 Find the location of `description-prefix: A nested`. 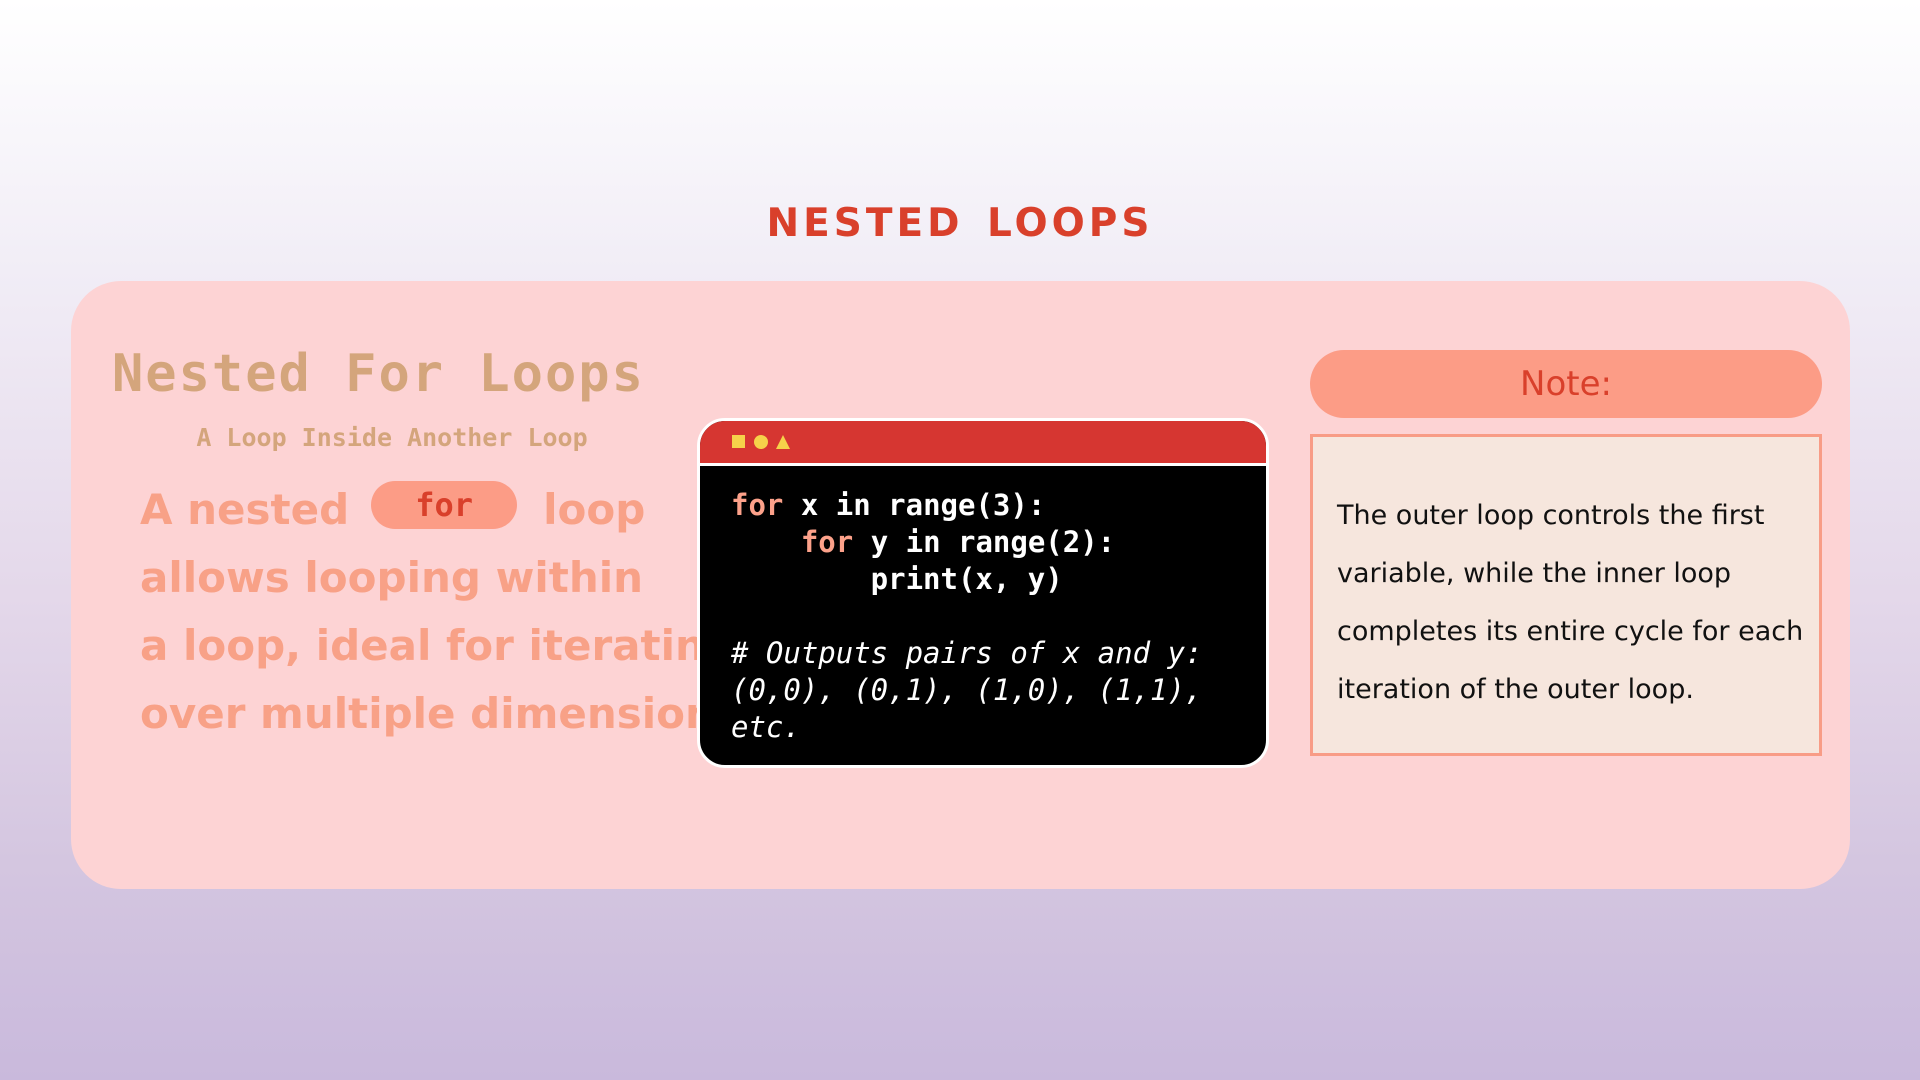

description-prefix: A nested is located at coordinates (245, 509).